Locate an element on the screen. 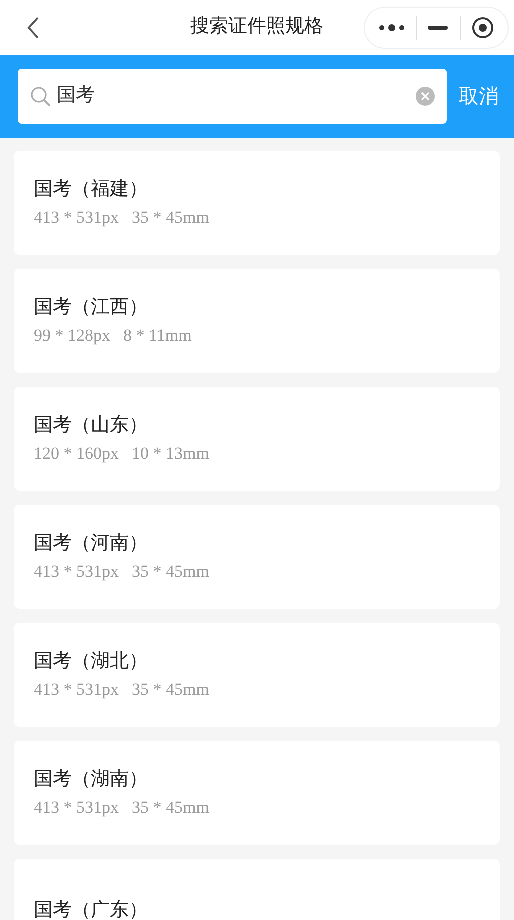 The height and width of the screenshot is (920, 514). spec-name: 国考（山东） is located at coordinates (91, 426).